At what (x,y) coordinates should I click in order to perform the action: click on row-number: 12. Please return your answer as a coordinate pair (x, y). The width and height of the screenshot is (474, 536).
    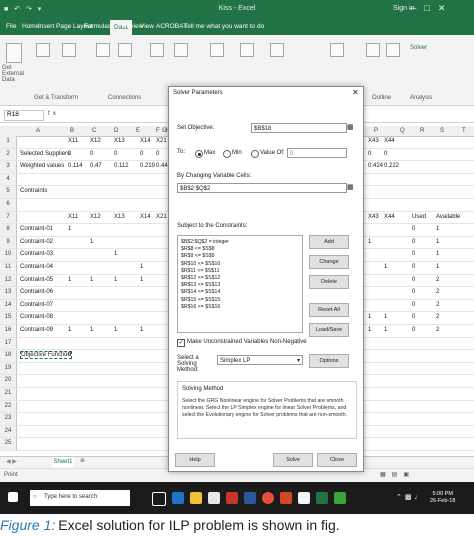
    Looking at the image, I should click on (8, 280).